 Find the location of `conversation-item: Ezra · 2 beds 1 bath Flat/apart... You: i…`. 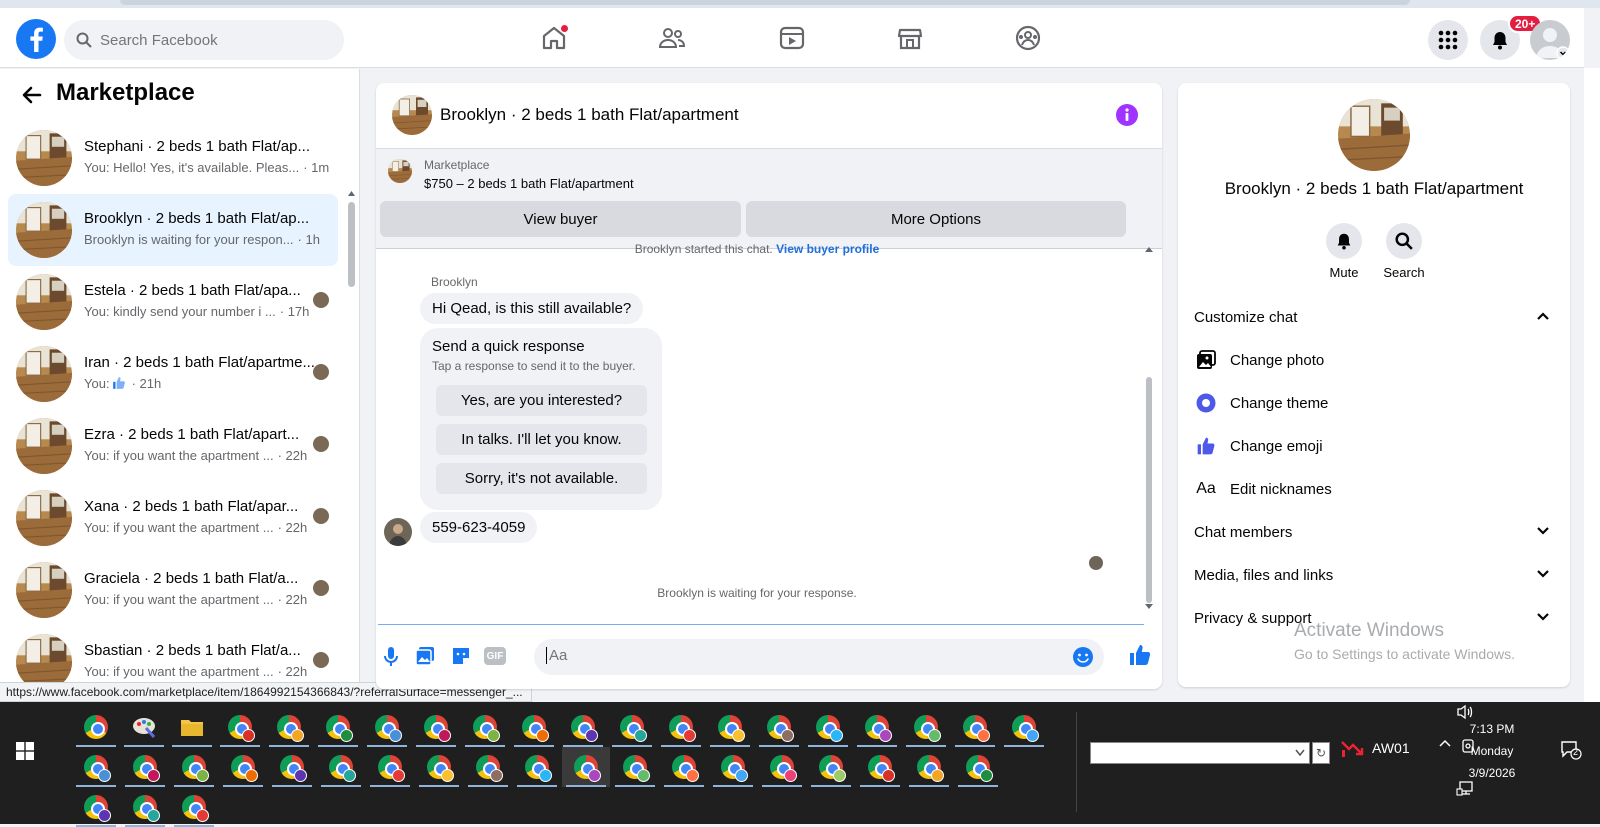

conversation-item: Ezra · 2 beds 1 bath Flat/apart... You: i… is located at coordinates (173, 446).